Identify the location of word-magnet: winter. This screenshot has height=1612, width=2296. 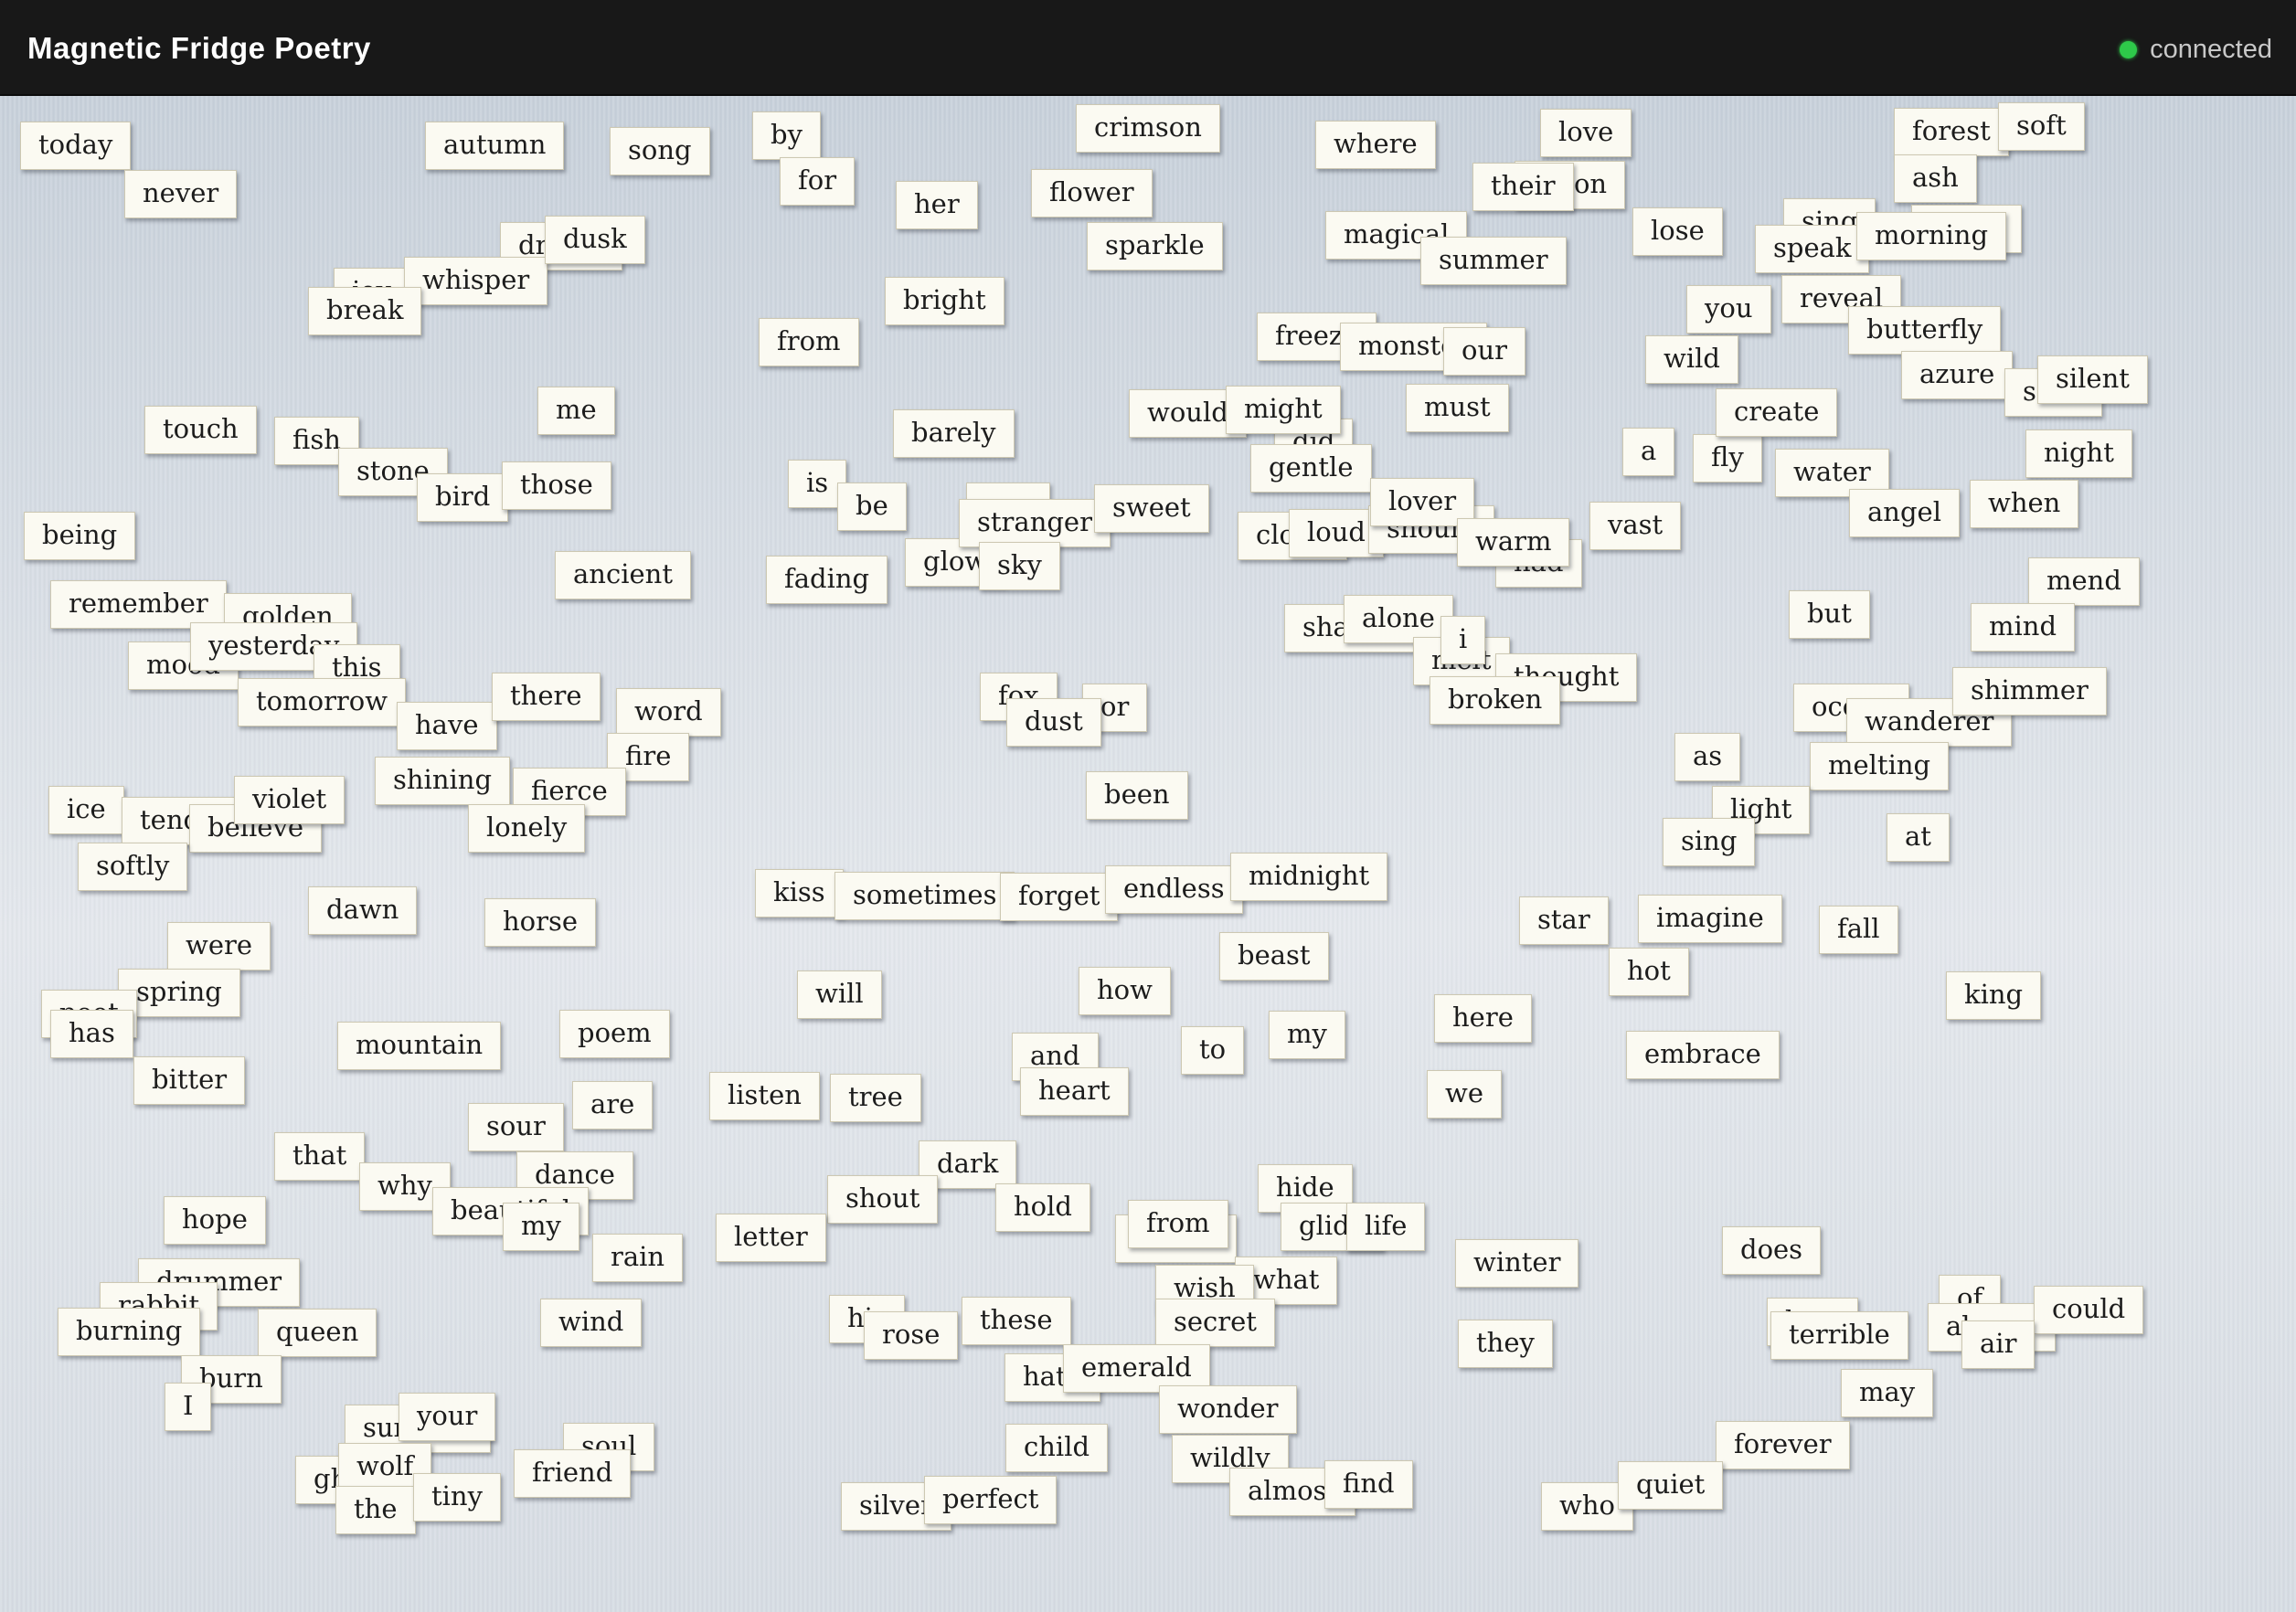
(1517, 1263).